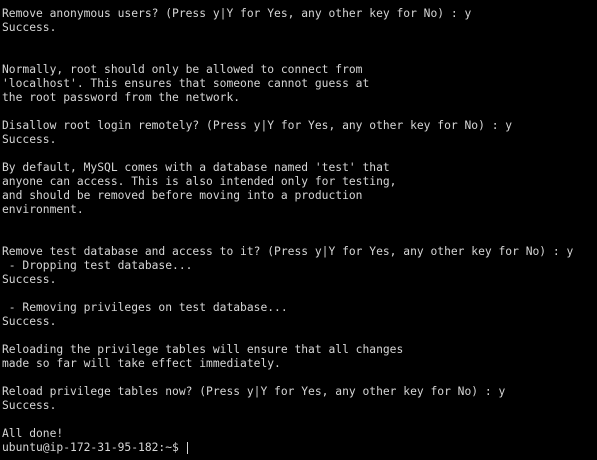 The height and width of the screenshot is (460, 597). Describe the element at coordinates (187, 448) in the screenshot. I see `text-cursor` at that location.